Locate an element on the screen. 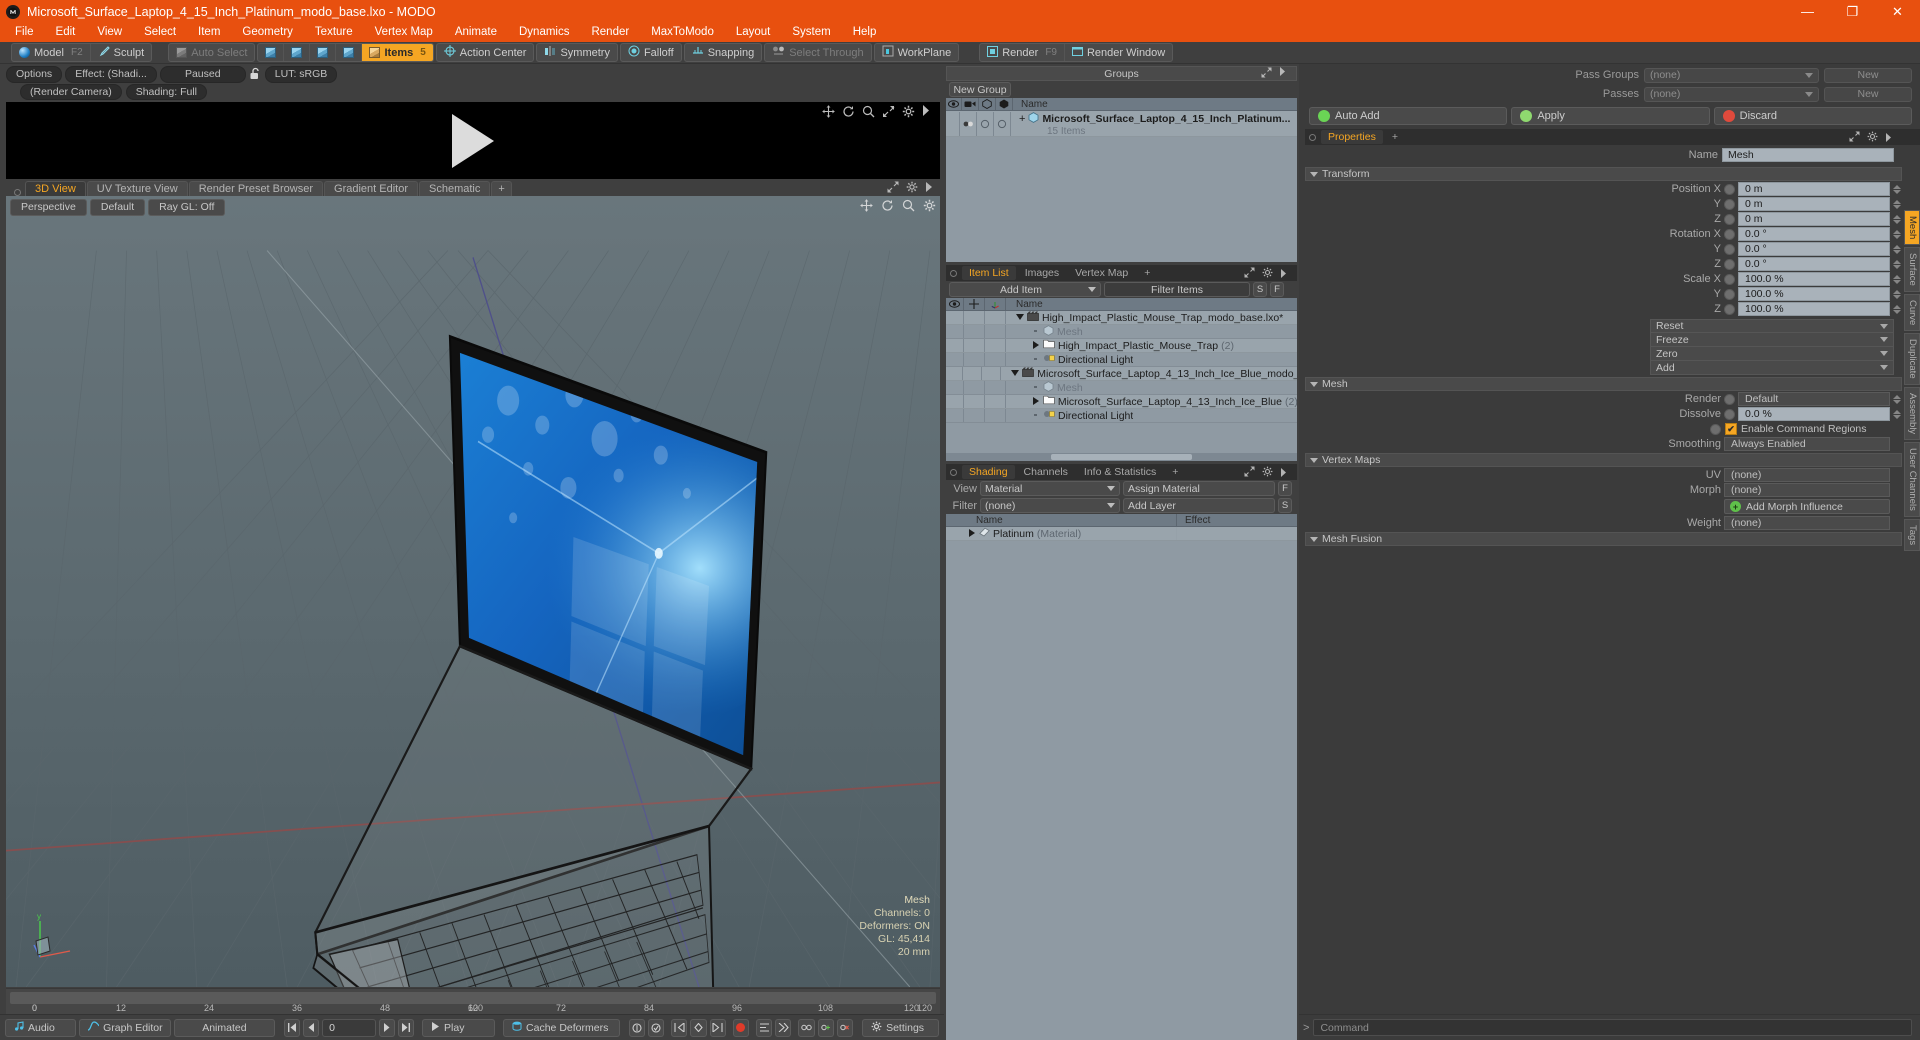 Image resolution: width=1920 pixels, height=1040 pixels. step-forward-icon is located at coordinates (386, 1027).